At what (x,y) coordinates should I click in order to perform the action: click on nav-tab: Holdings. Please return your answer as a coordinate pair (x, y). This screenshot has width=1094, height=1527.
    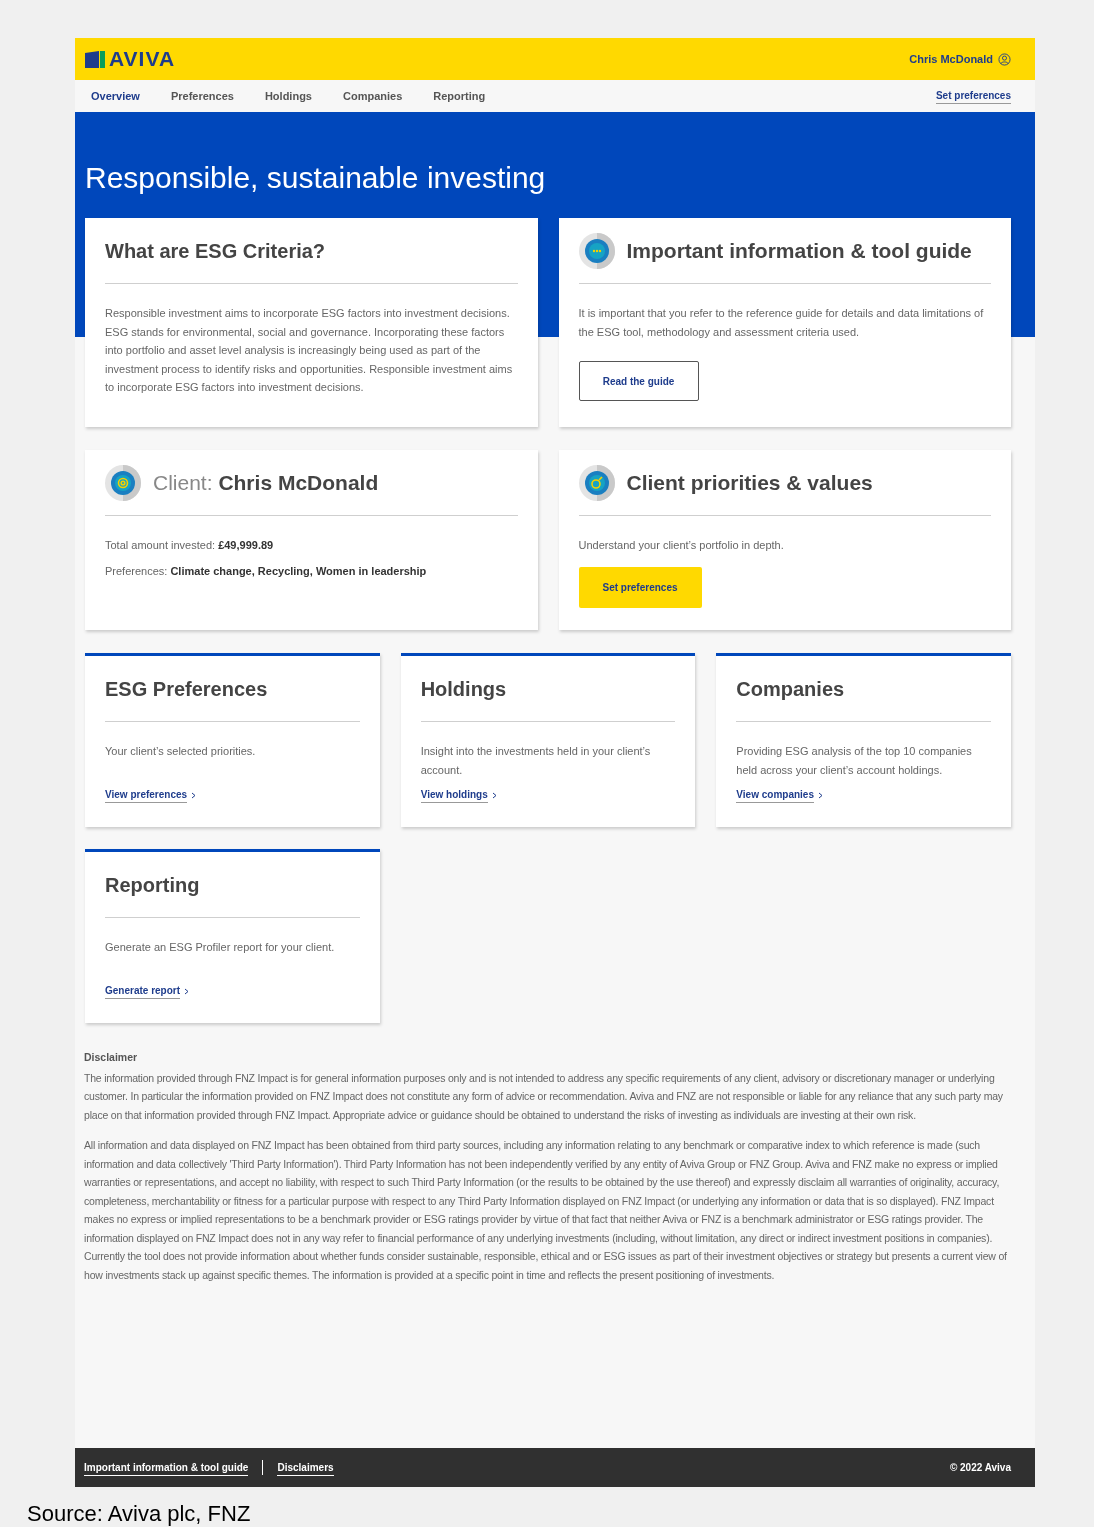
    Looking at the image, I should click on (288, 96).